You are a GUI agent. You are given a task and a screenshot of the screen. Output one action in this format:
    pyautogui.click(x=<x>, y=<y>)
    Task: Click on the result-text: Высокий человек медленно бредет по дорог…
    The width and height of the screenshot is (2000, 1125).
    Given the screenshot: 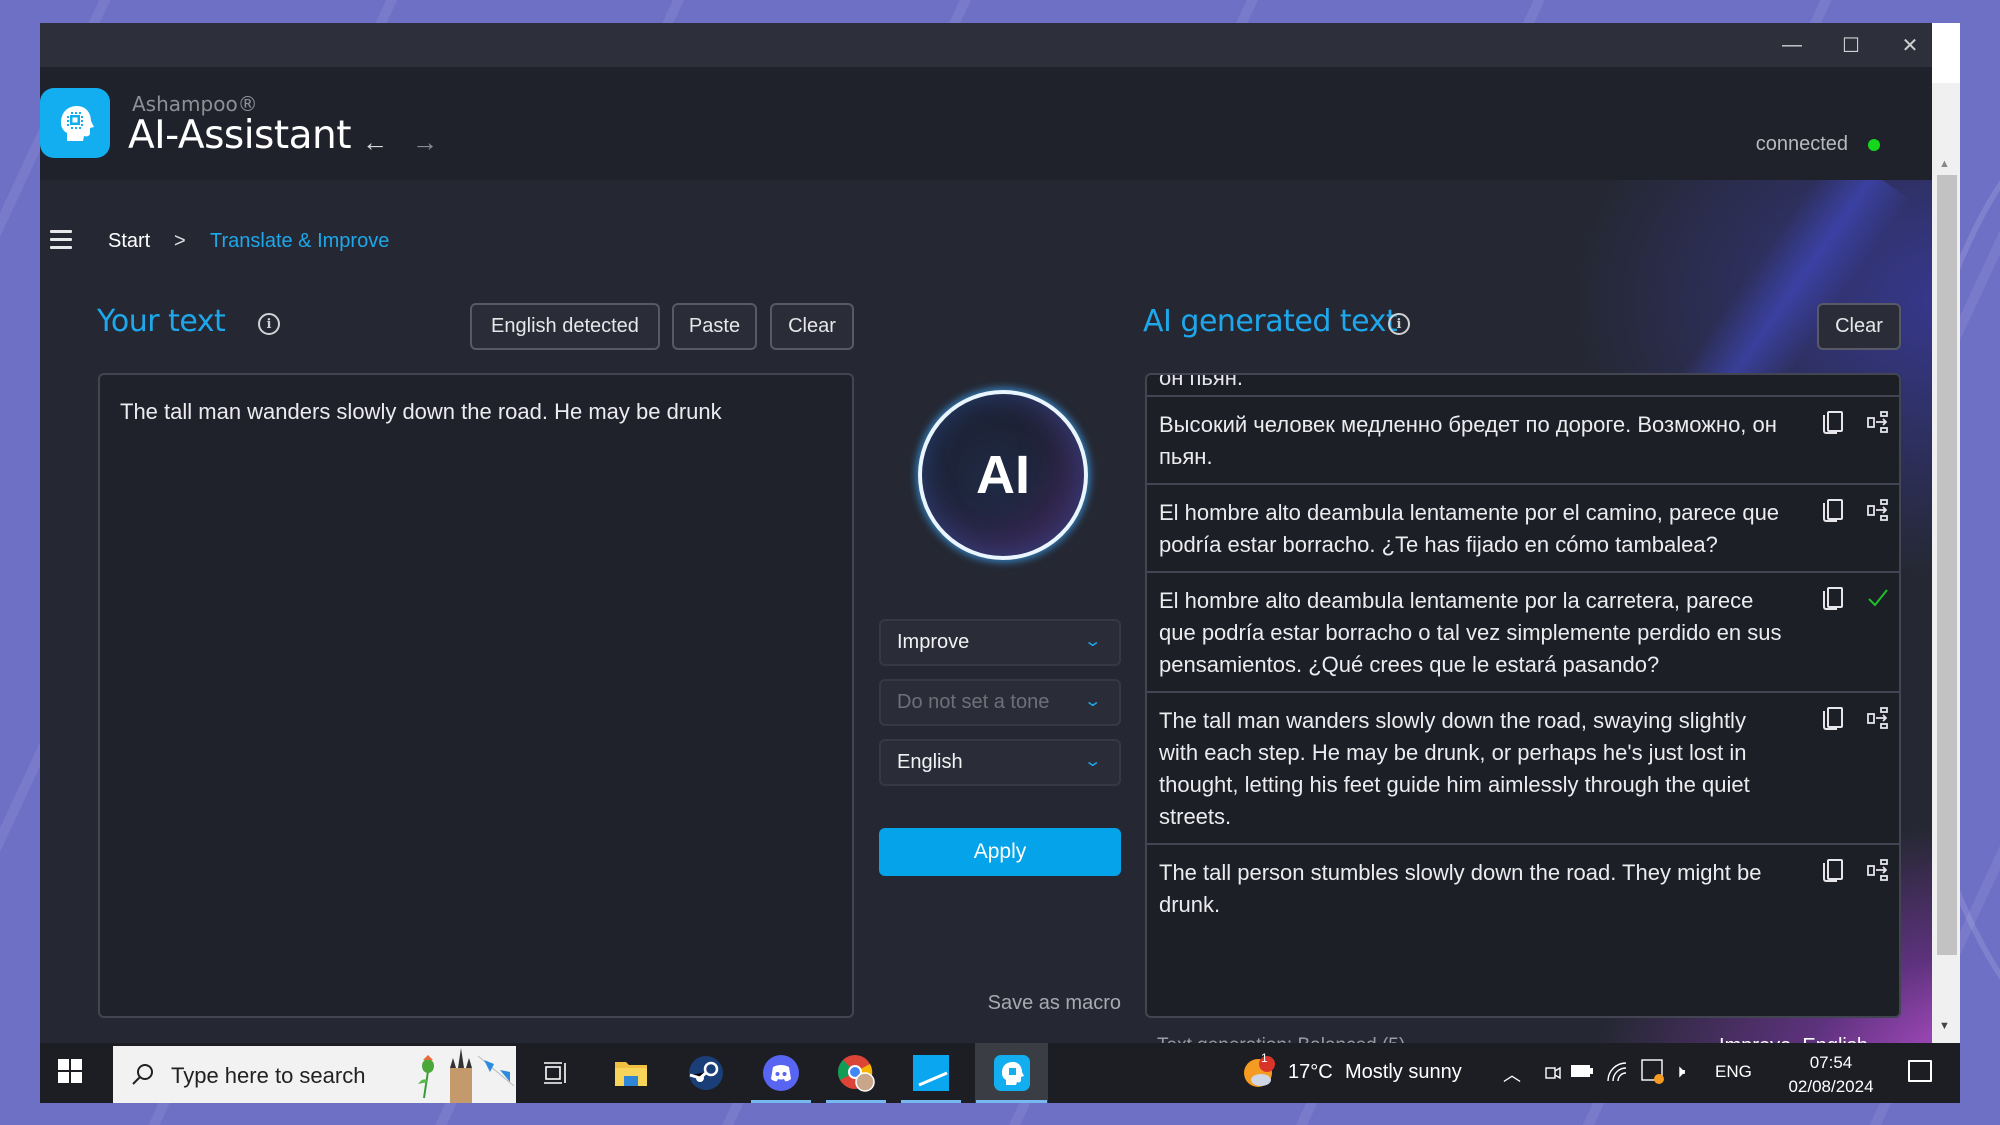 What is the action you would take?
    pyautogui.click(x=1468, y=440)
    